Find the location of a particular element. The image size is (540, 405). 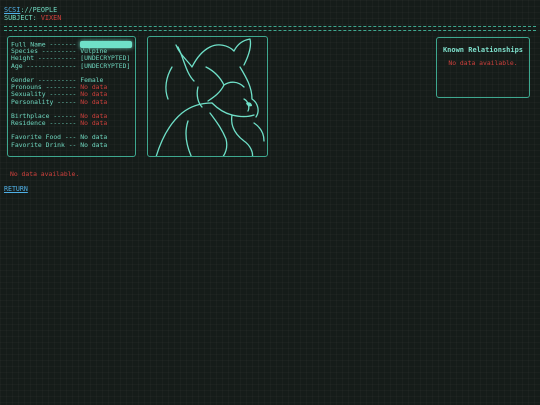

page-header: SCSI://PEOPLE SUBJECT: VIXEN is located at coordinates (32, 14).